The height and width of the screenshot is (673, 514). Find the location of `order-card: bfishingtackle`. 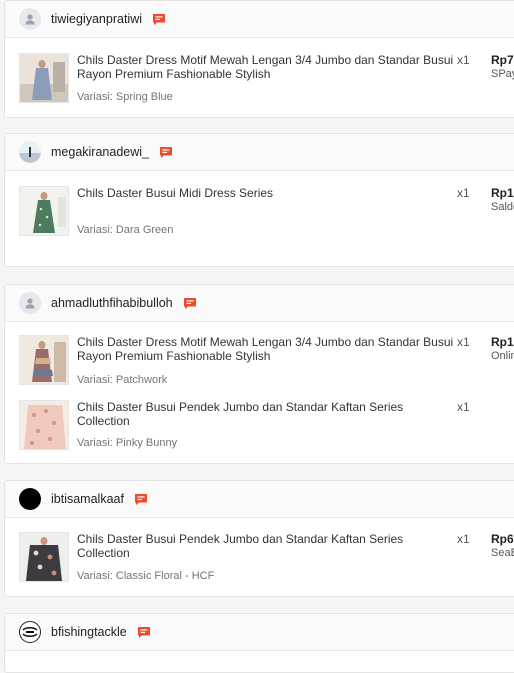

order-card: bfishingtackle is located at coordinates (259, 643).